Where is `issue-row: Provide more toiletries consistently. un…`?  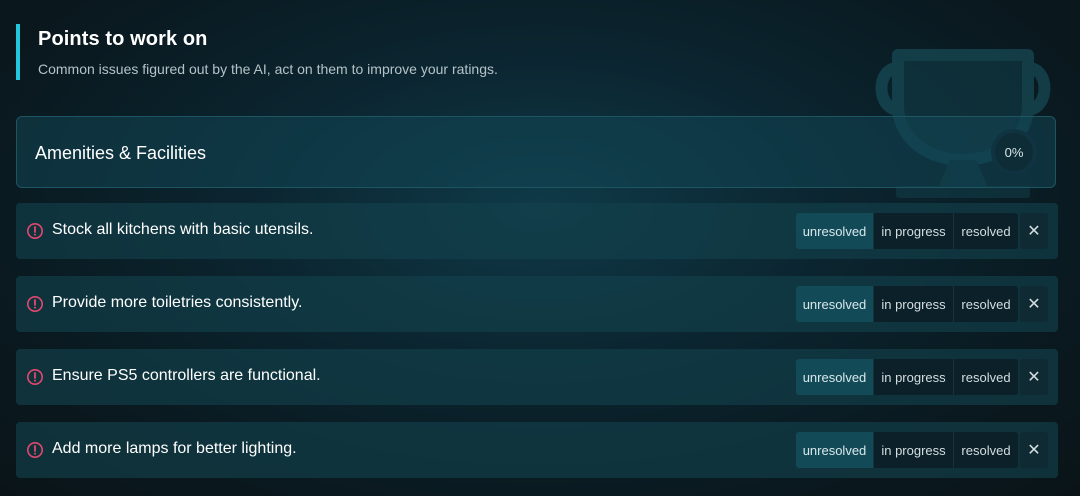 issue-row: Provide more toiletries consistently. un… is located at coordinates (537, 304).